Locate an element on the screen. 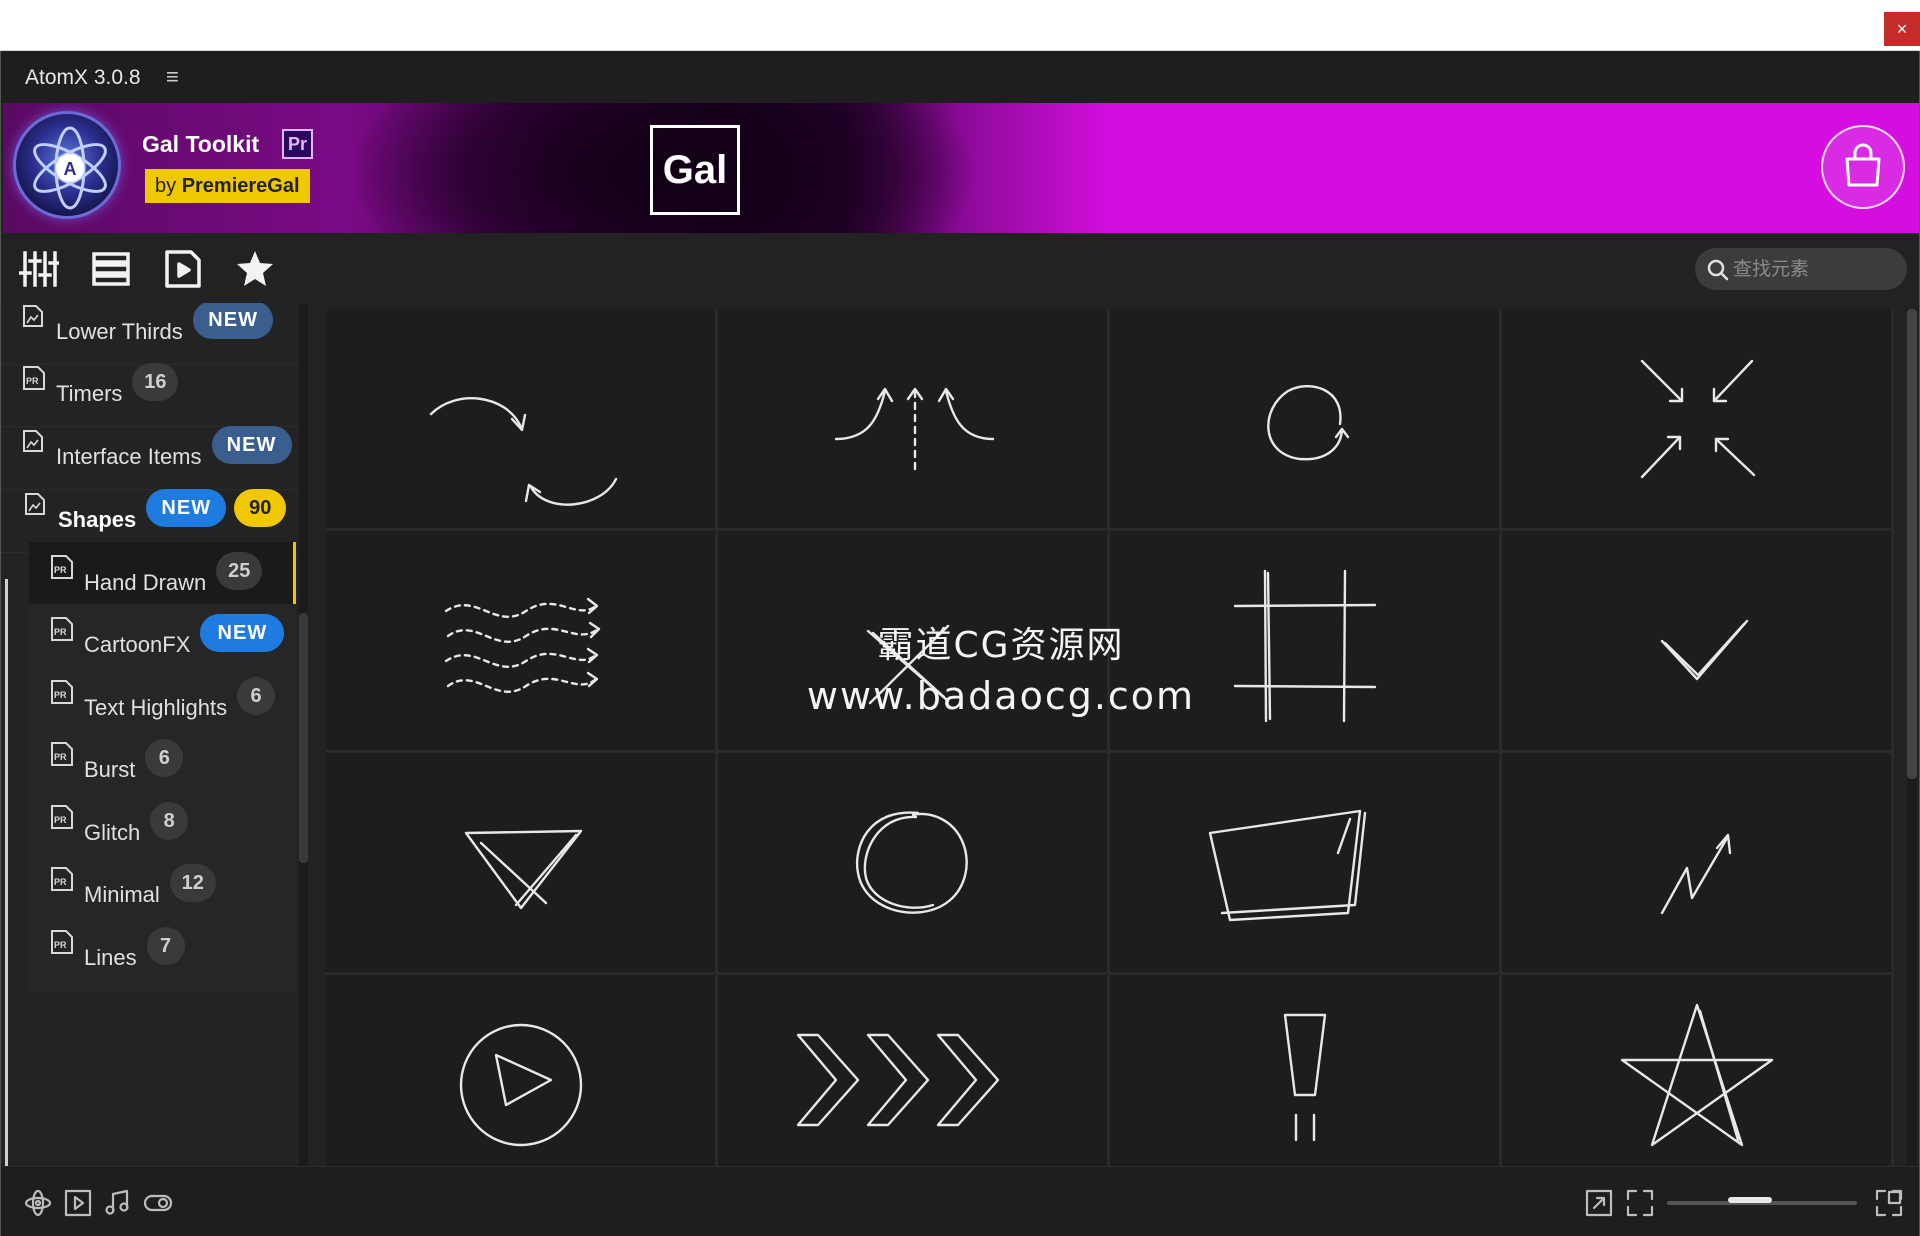 This screenshot has width=1920, height=1236. shopping-bag-icon is located at coordinates (1863, 165).